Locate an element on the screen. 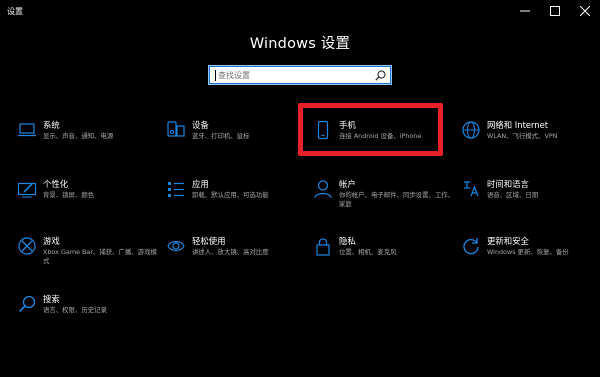 The image size is (600, 377). tile-privacy: 隐私 位置、相机、麦克风 is located at coordinates (383, 256).